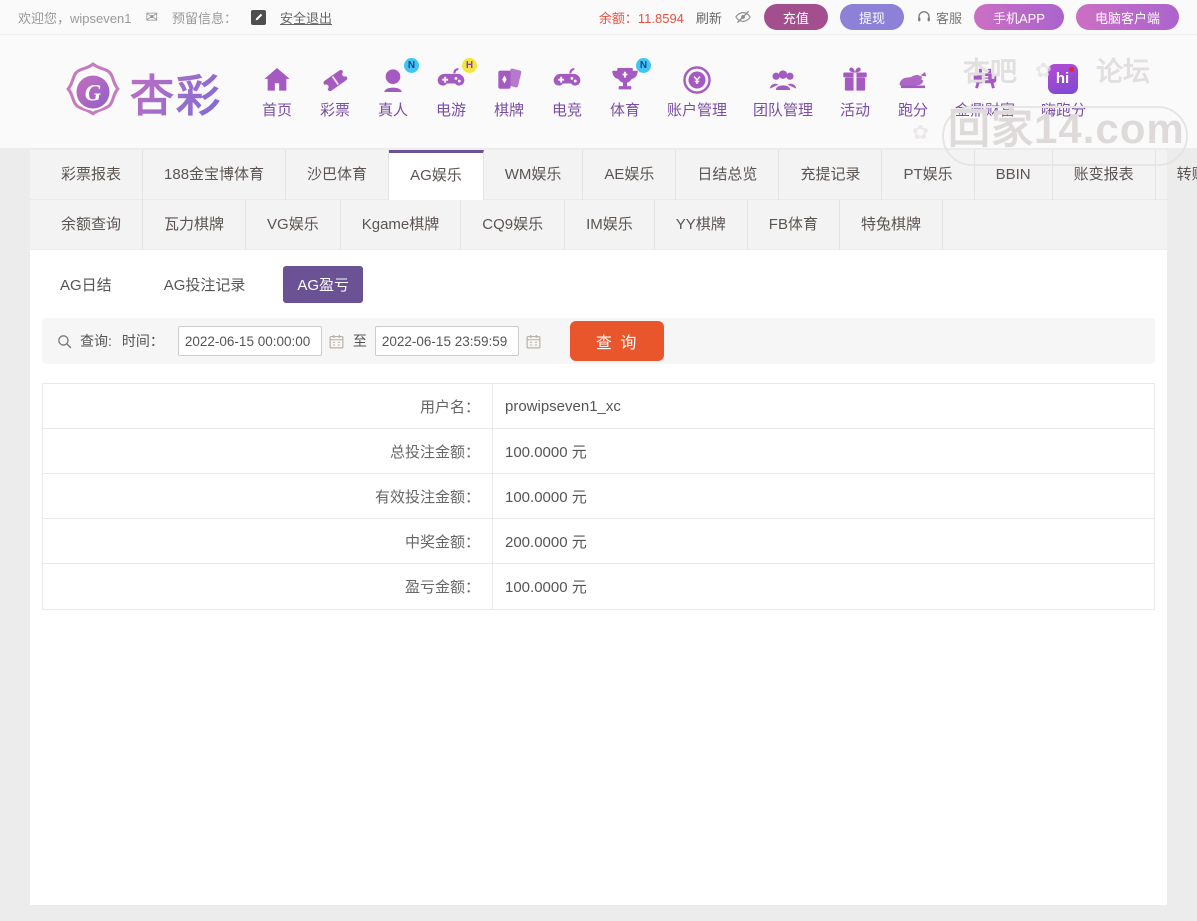  I want to click on time-label: 时间：, so click(142, 341).